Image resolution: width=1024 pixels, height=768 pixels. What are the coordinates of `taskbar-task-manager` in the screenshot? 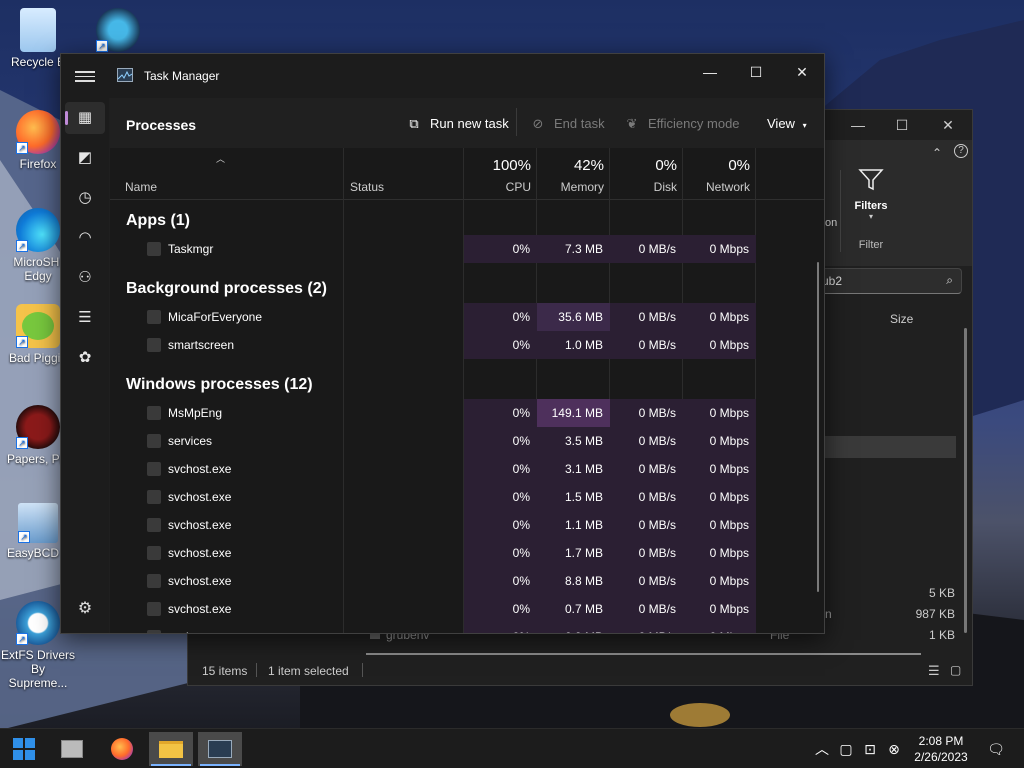 It's located at (220, 749).